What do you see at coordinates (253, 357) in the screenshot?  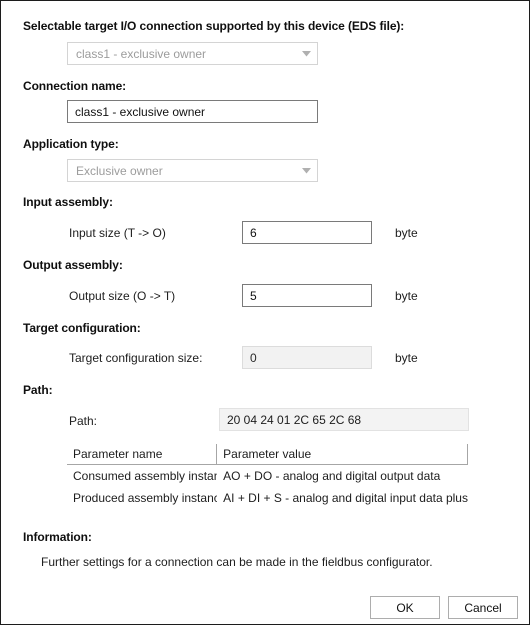 I see `target-config-size-input-value: 0` at bounding box center [253, 357].